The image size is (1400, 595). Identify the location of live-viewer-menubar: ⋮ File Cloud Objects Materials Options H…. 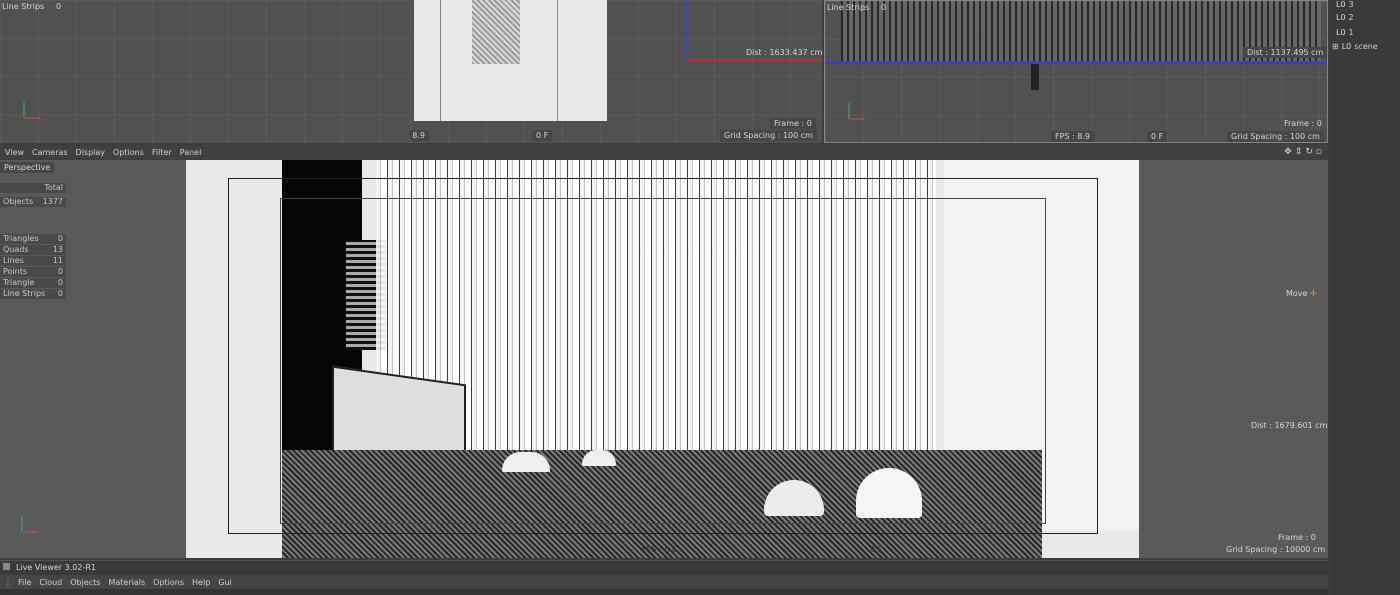
(664, 582).